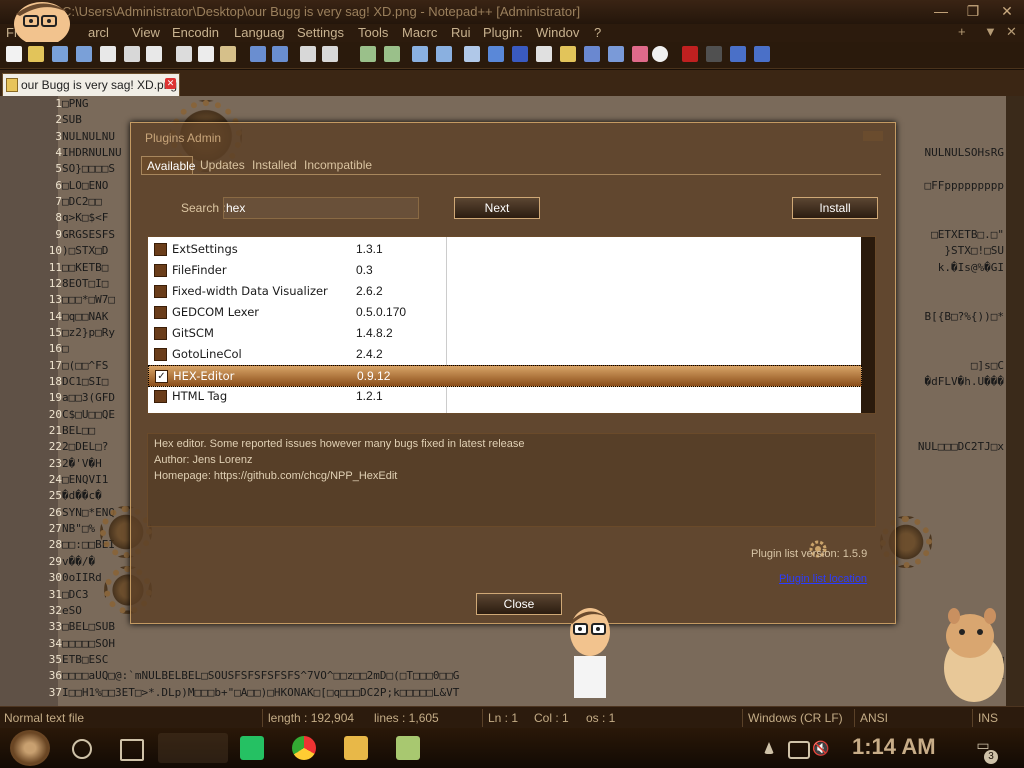 This screenshot has width=1024, height=768. I want to click on menu-settings: Settings, so click(320, 32).